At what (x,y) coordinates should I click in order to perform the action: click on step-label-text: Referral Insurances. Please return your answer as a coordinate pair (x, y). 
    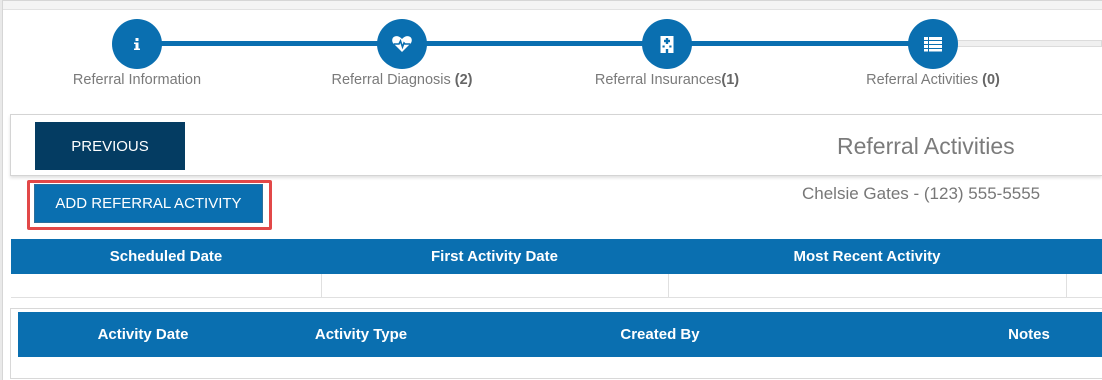
    Looking at the image, I should click on (658, 80).